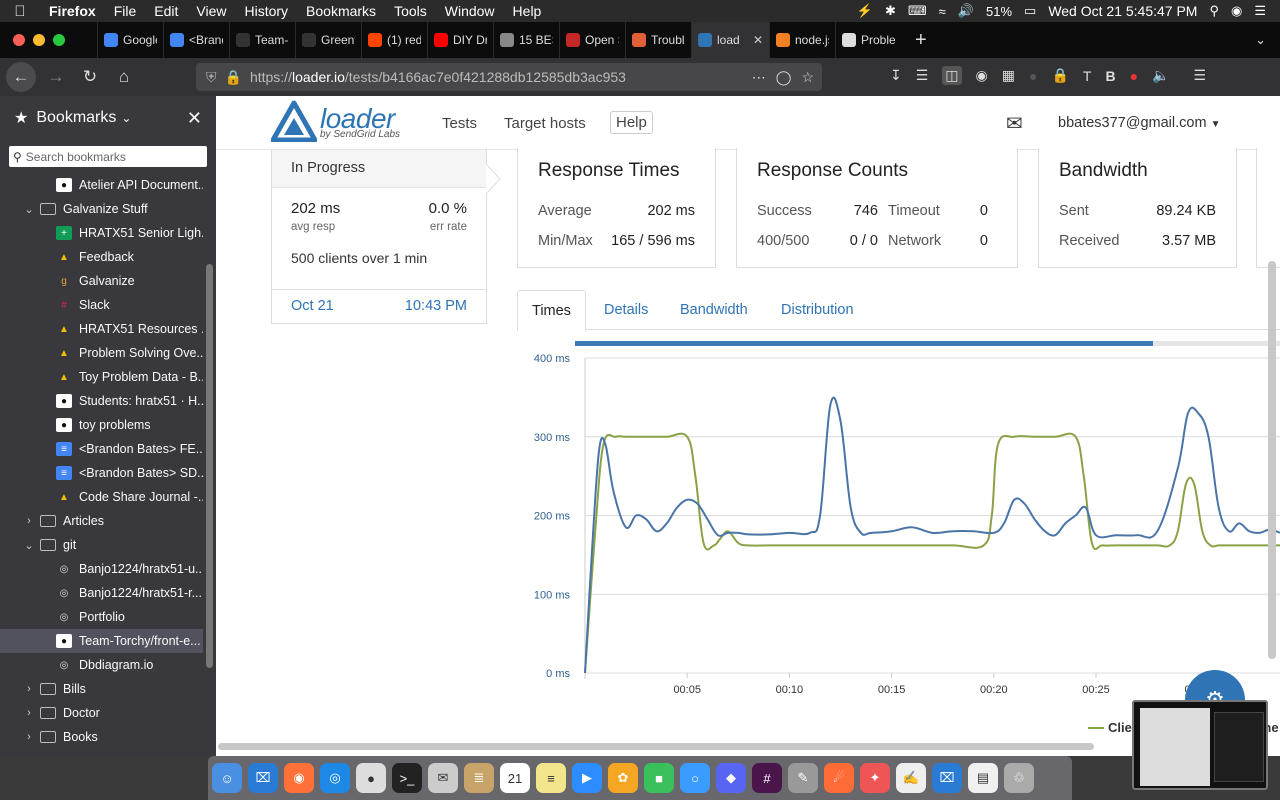  What do you see at coordinates (266, 11) in the screenshot?
I see `menu-history: History` at bounding box center [266, 11].